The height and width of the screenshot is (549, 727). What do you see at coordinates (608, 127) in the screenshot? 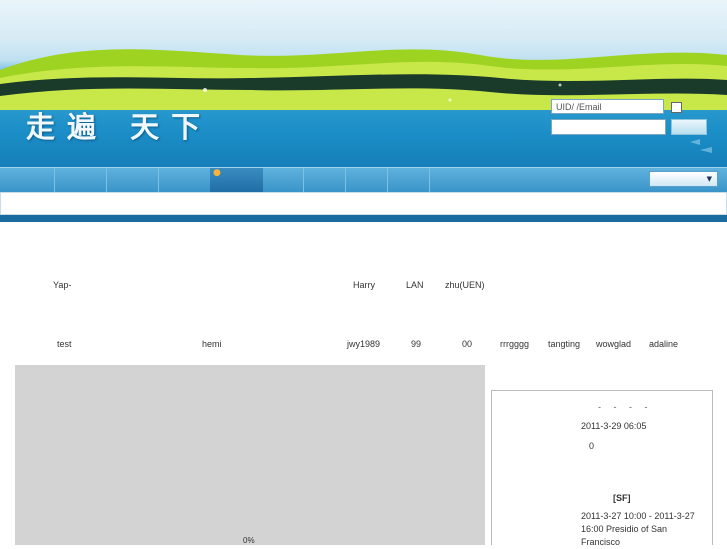
I see `password-input` at bounding box center [608, 127].